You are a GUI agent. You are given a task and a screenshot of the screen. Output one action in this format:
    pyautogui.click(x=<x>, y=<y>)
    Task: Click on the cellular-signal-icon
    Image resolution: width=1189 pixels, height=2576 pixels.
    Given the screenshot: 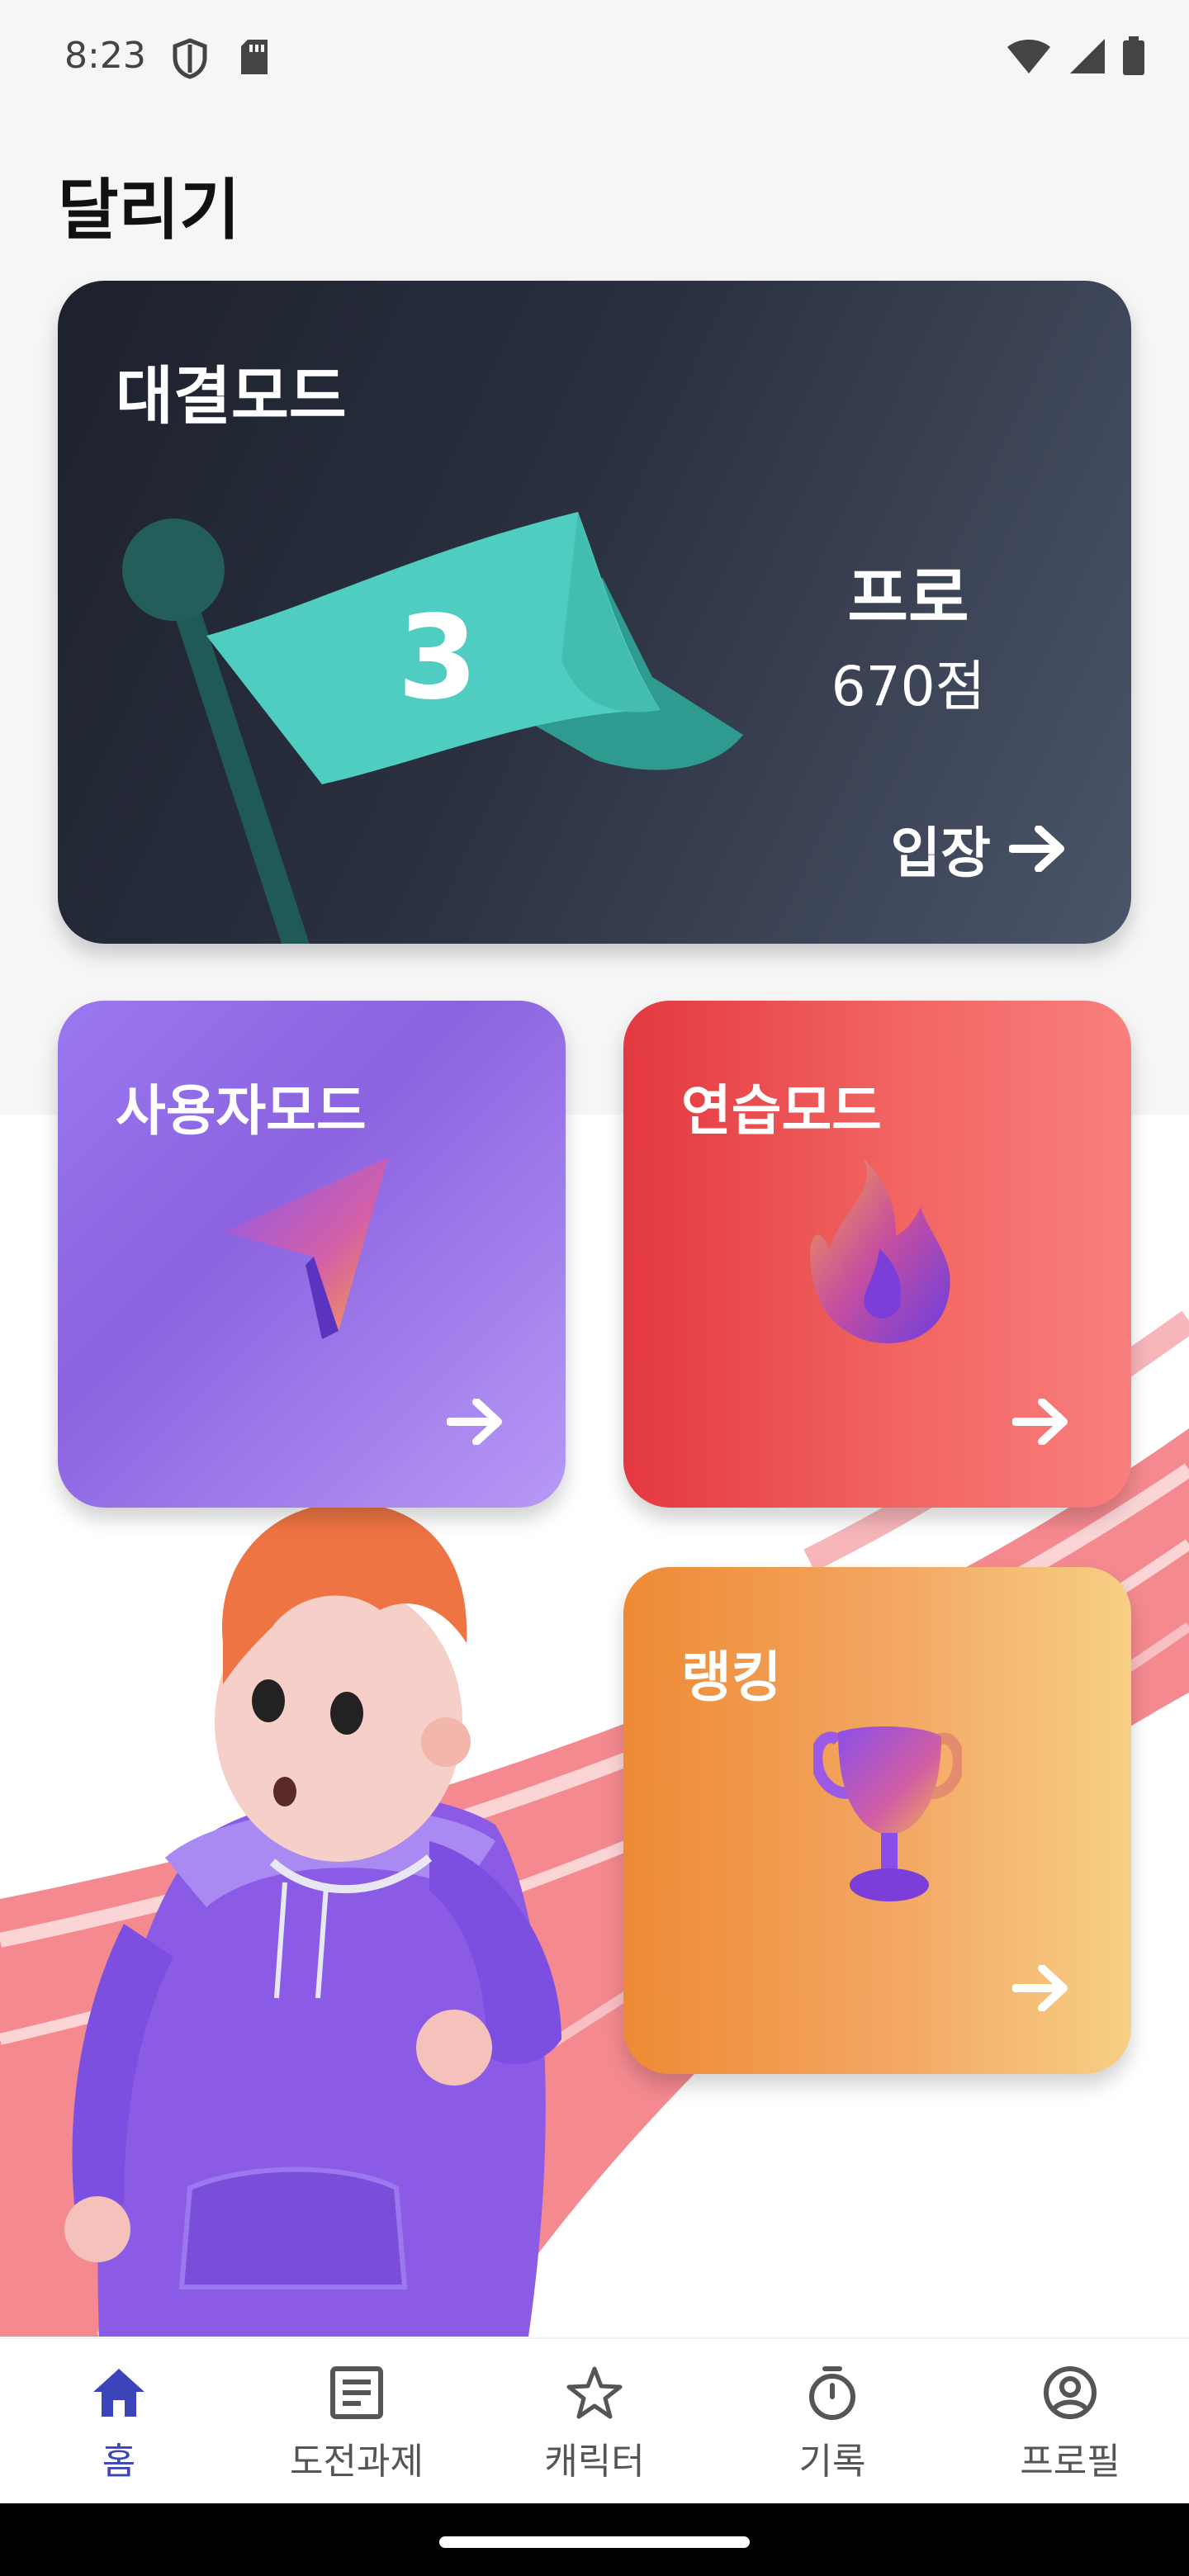 What is the action you would take?
    pyautogui.click(x=1087, y=56)
    